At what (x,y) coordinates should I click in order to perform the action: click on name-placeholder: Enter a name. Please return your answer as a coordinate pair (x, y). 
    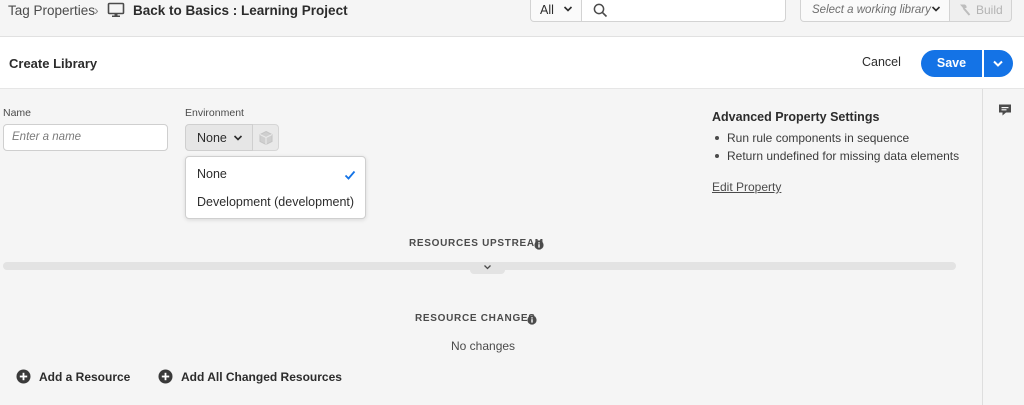
    Looking at the image, I should click on (47, 137).